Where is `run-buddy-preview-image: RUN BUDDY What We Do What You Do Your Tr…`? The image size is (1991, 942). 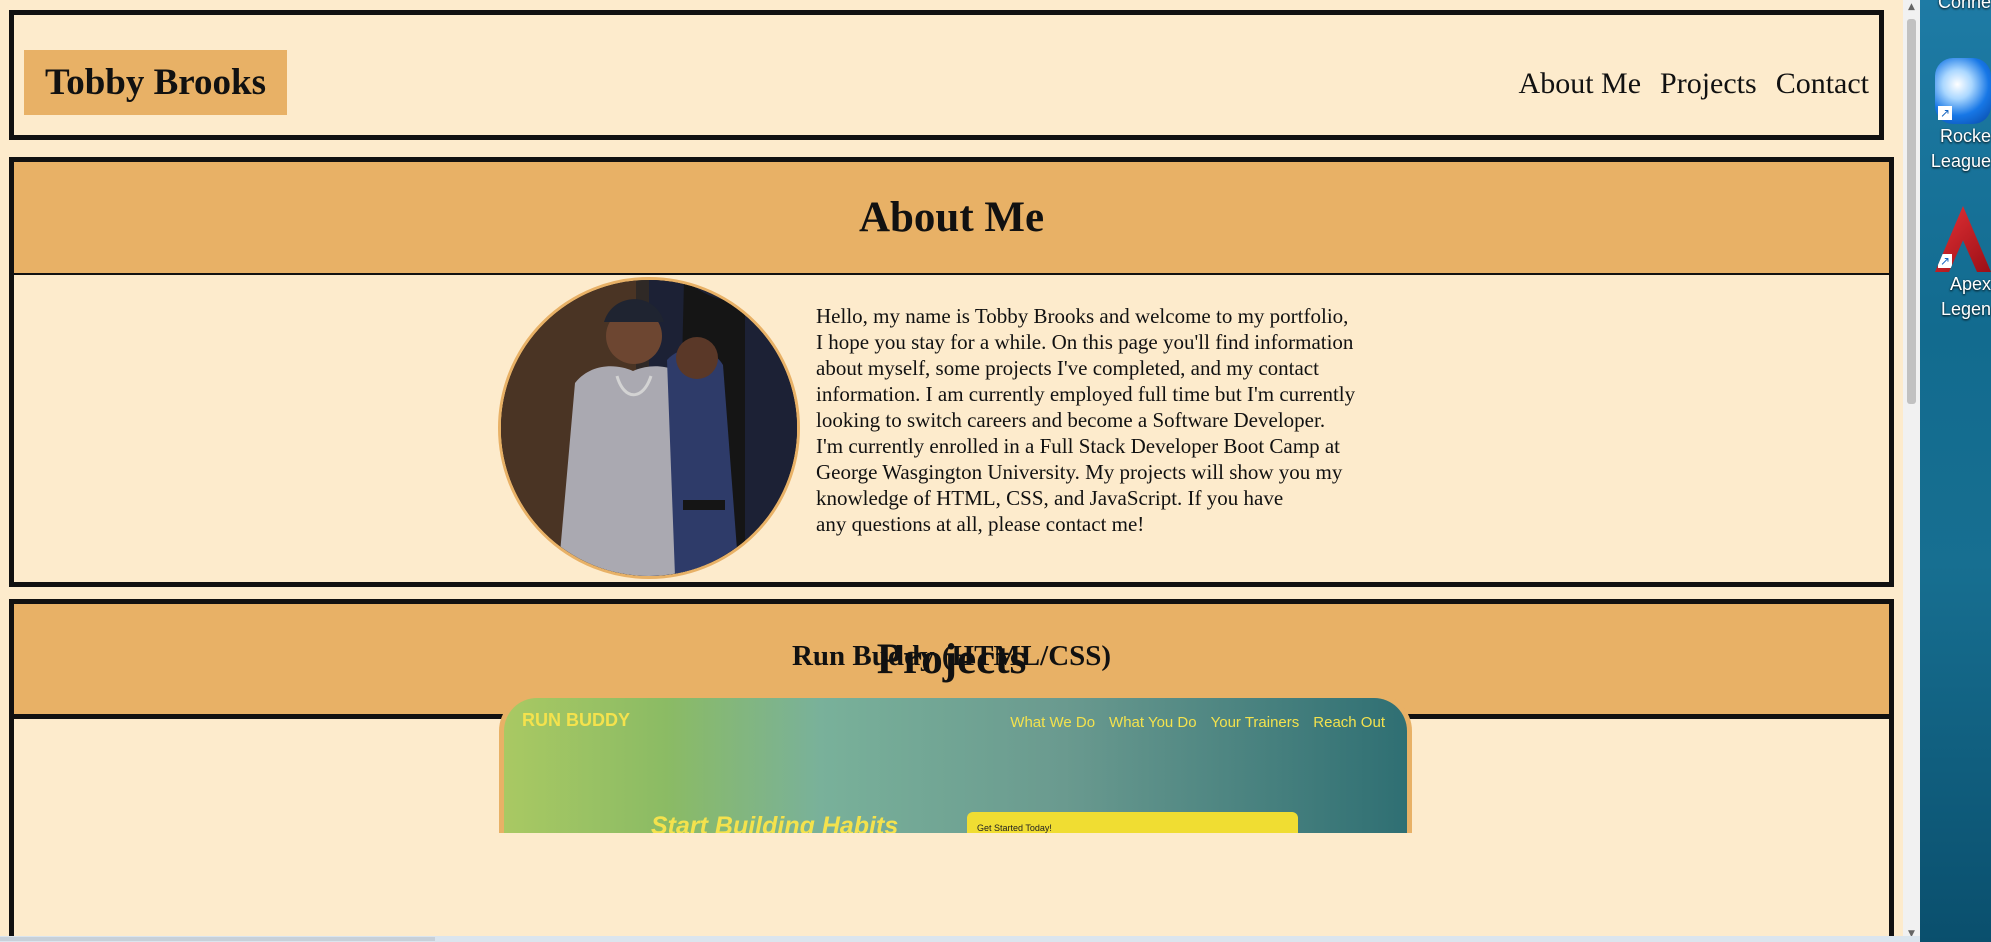 run-buddy-preview-image: RUN BUDDY What We Do What You Do Your Tr… is located at coordinates (955, 763).